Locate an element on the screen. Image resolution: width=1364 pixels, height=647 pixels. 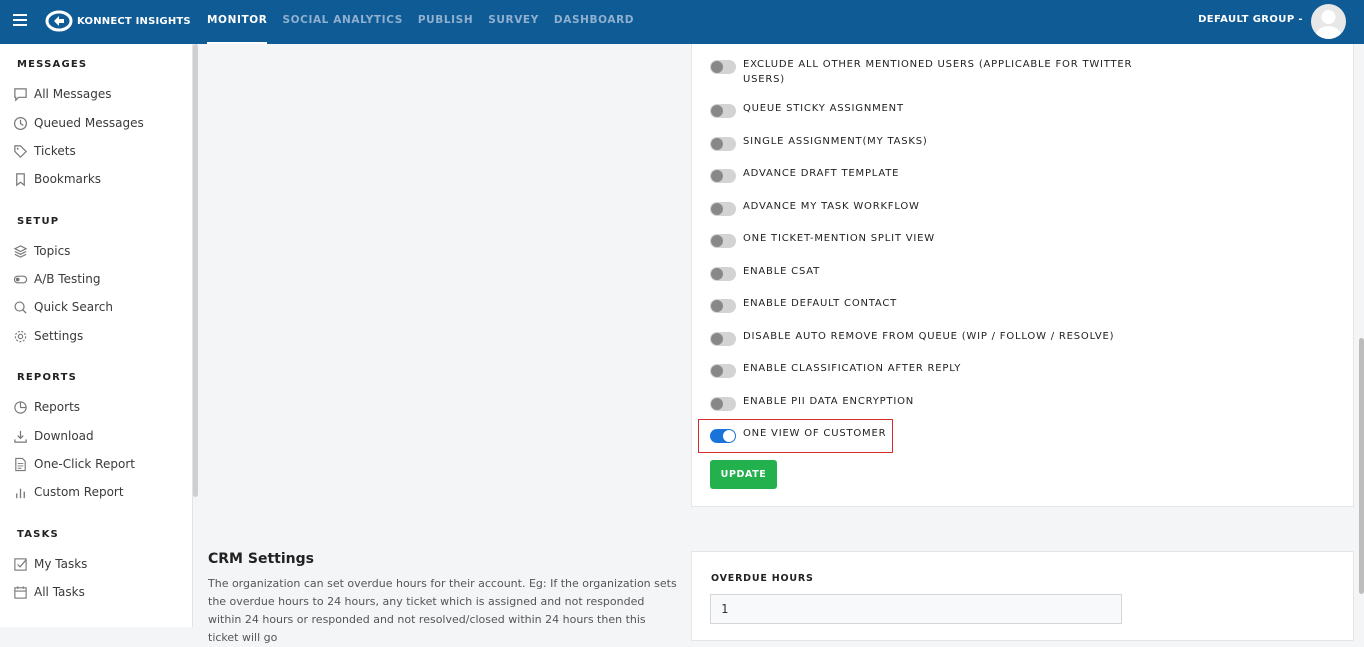
sidebar-item-label: Reports is located at coordinates (57, 407).